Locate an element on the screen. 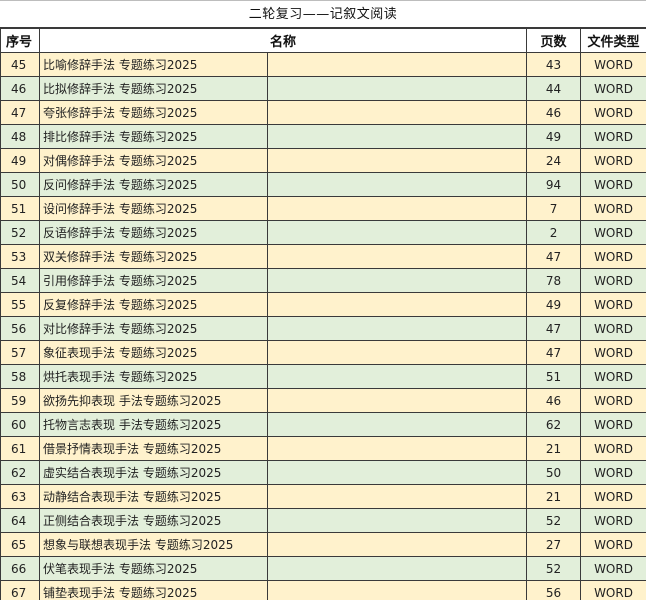  table-row: 58 烘托表现手法 专题练习2025 51 WORD is located at coordinates (323, 376).